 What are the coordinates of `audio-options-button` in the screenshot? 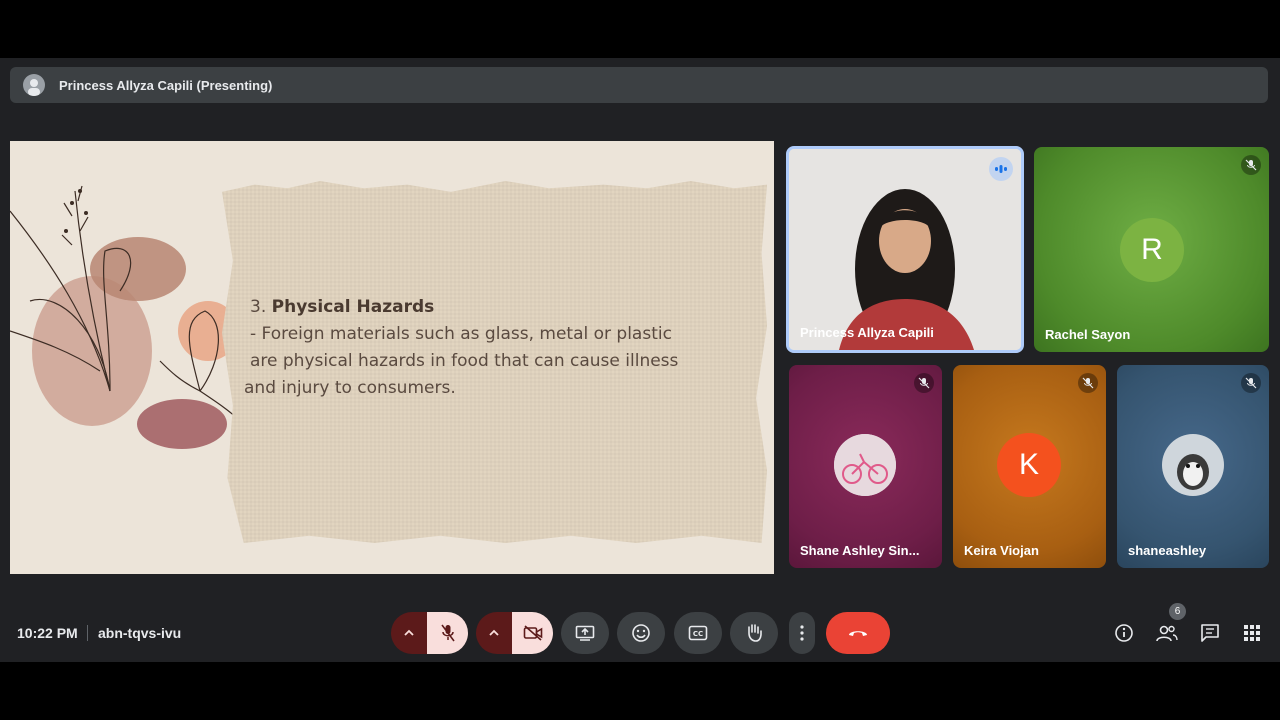 It's located at (409, 633).